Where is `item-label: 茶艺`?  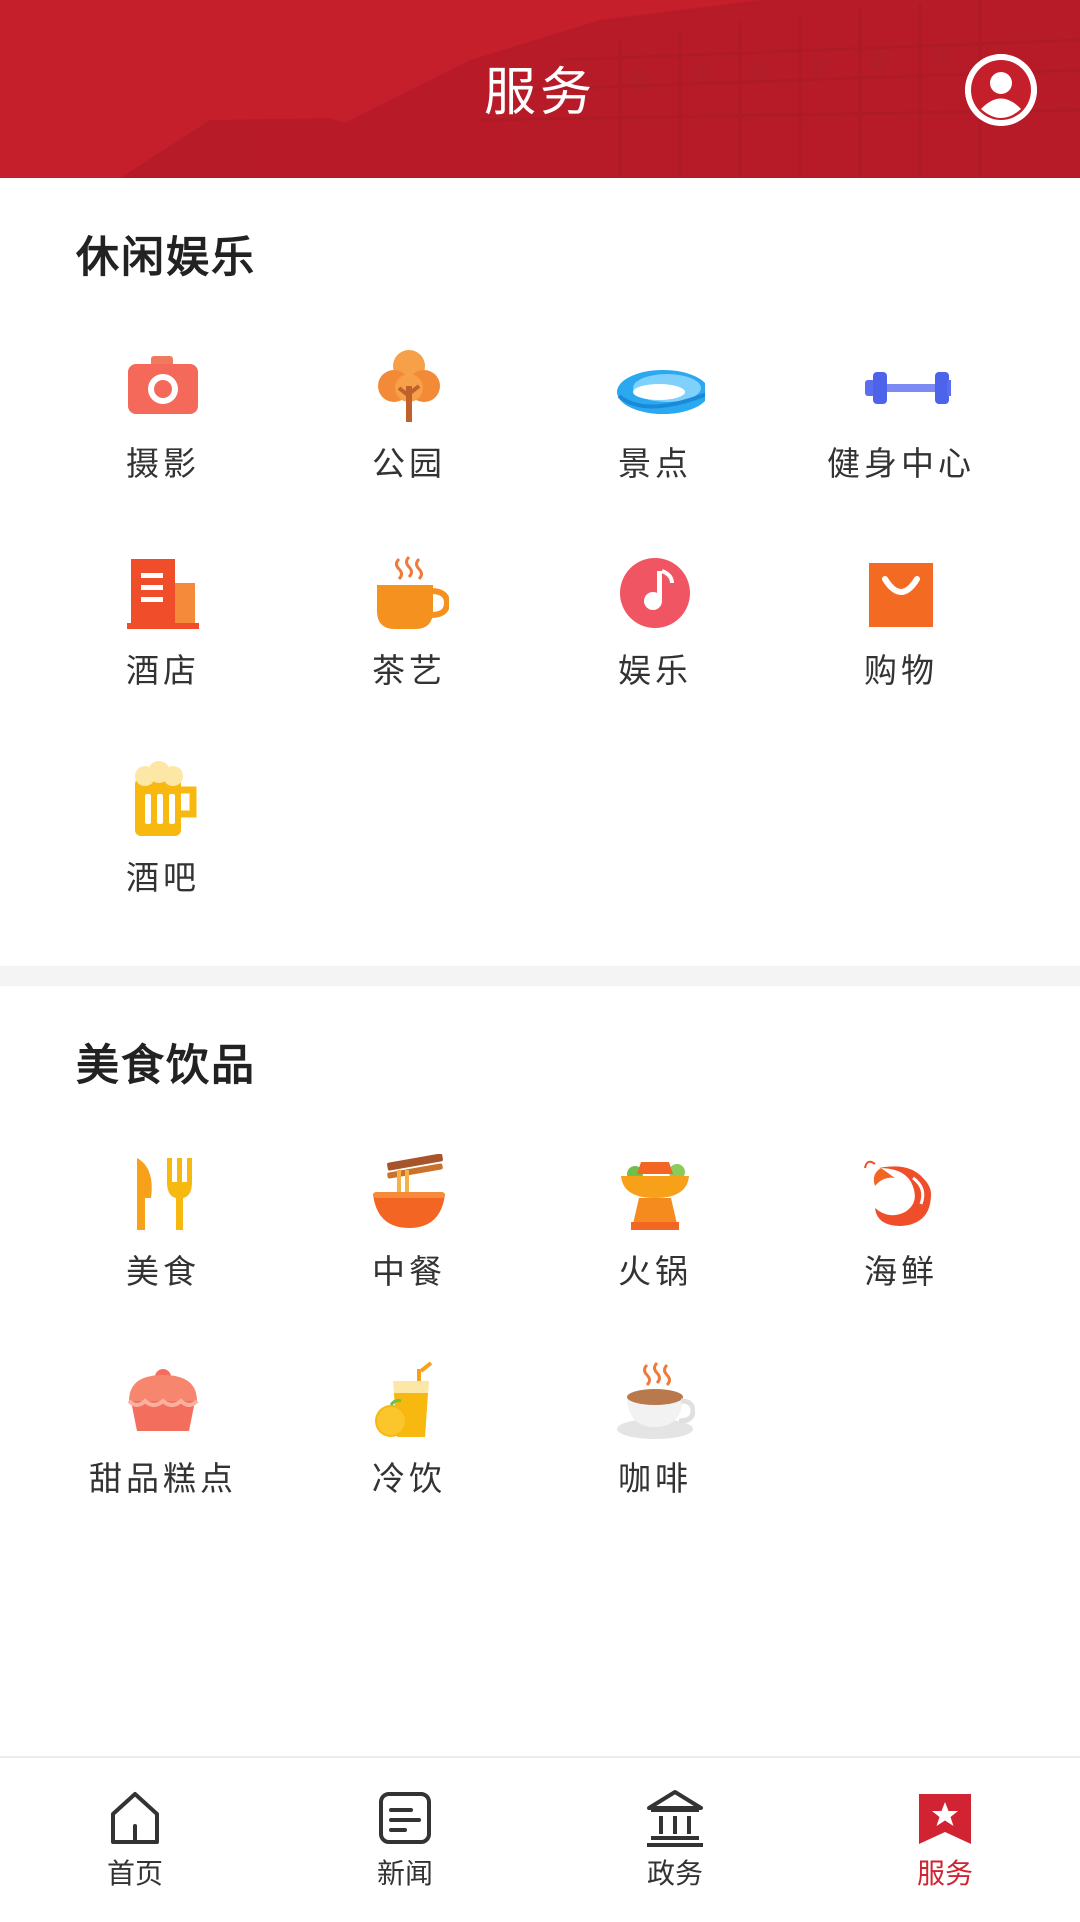 item-label: 茶艺 is located at coordinates (409, 670).